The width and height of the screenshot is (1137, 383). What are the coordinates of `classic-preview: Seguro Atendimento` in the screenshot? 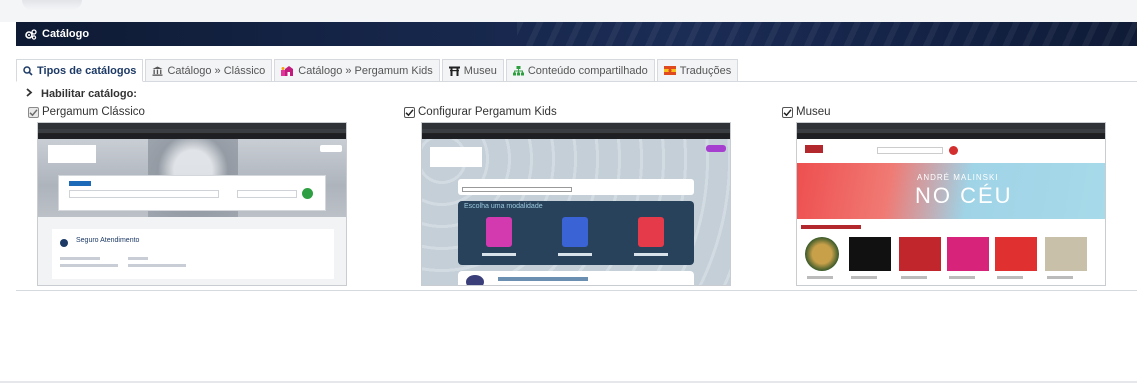 It's located at (192, 204).